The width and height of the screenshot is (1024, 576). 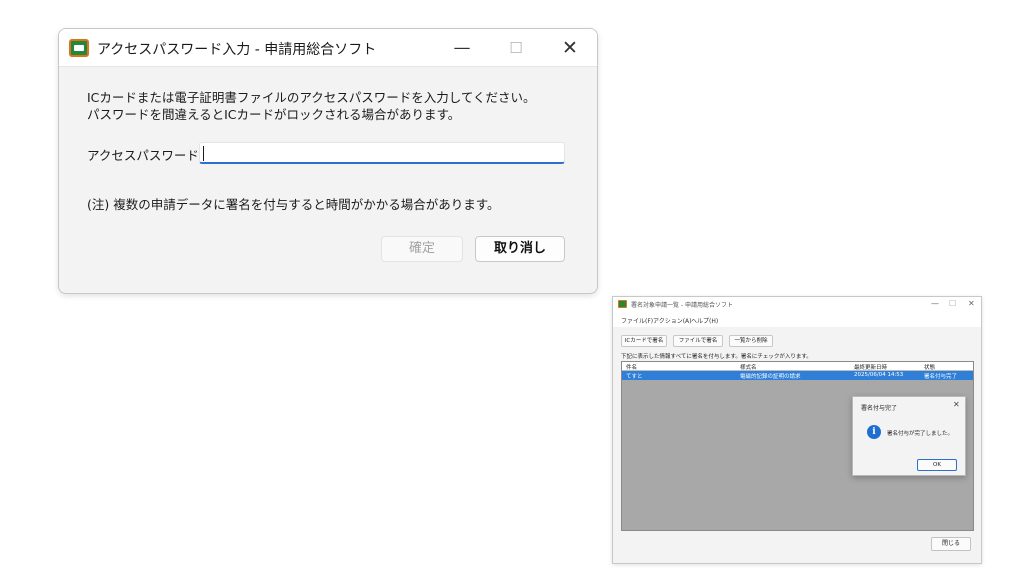 I want to click on column-header-form: 様式名, so click(x=748, y=367).